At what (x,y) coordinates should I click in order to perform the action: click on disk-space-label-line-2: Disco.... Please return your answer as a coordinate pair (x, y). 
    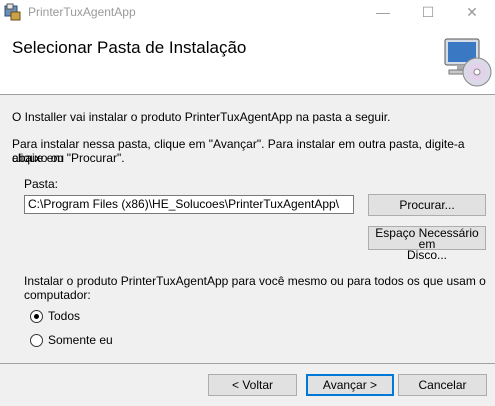
    Looking at the image, I should click on (426, 255).